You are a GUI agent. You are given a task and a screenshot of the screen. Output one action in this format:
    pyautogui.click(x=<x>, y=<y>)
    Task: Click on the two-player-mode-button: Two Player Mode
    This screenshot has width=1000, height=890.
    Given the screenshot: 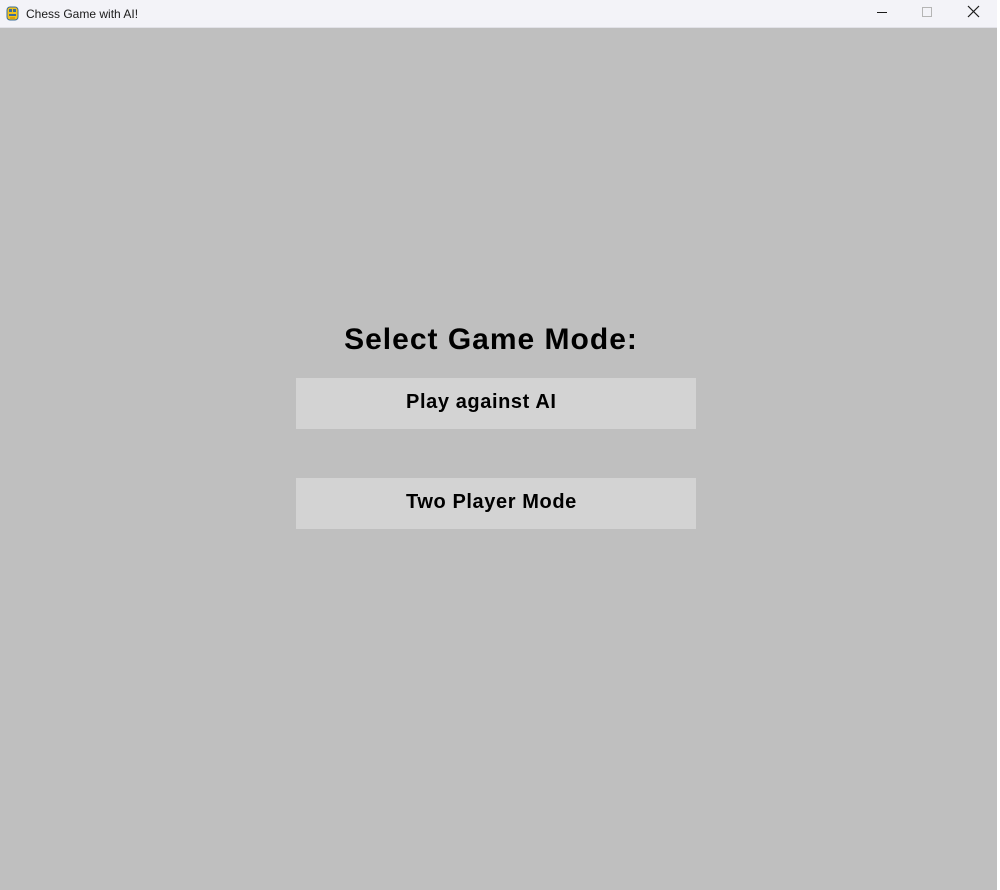 What is the action you would take?
    pyautogui.click(x=496, y=503)
    